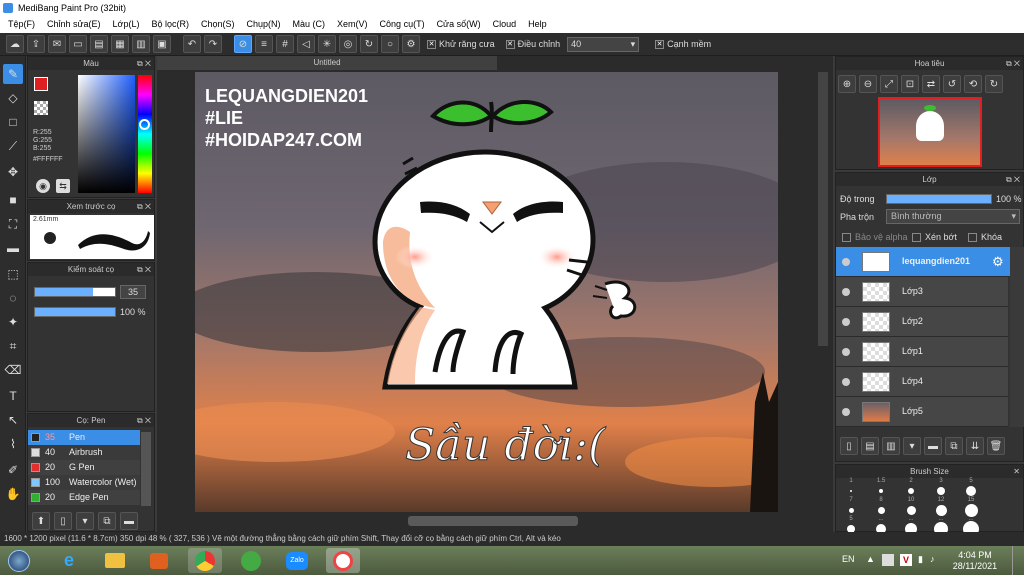 Image resolution: width=1024 pixels, height=575 pixels. Describe the element at coordinates (537, 24) in the screenshot. I see `menu-help: Help` at that location.